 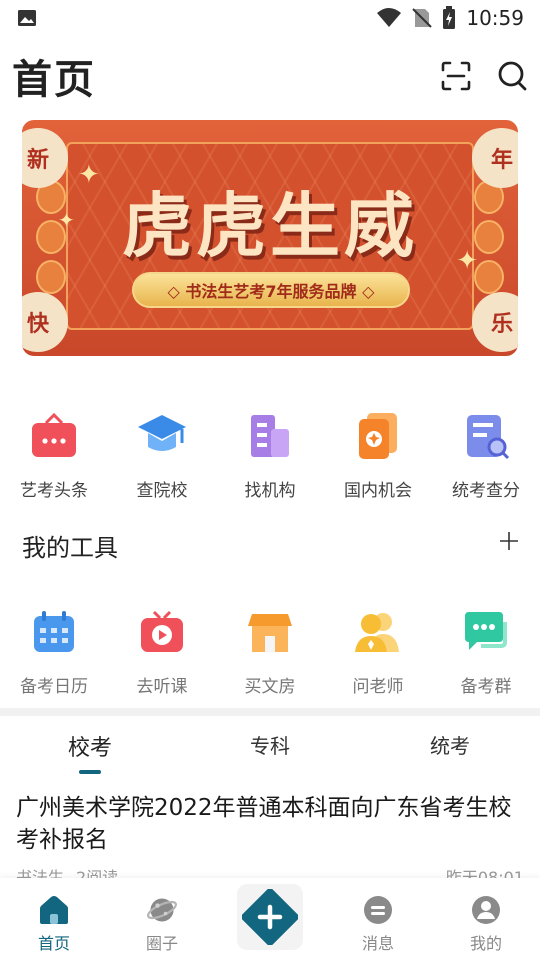 I want to click on quick-link-schools: 查院校, so click(x=162, y=454).